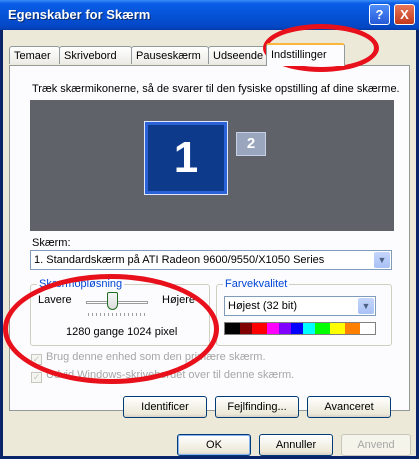  I want to click on window-title: Egenskaber for Skærm, so click(79, 14).